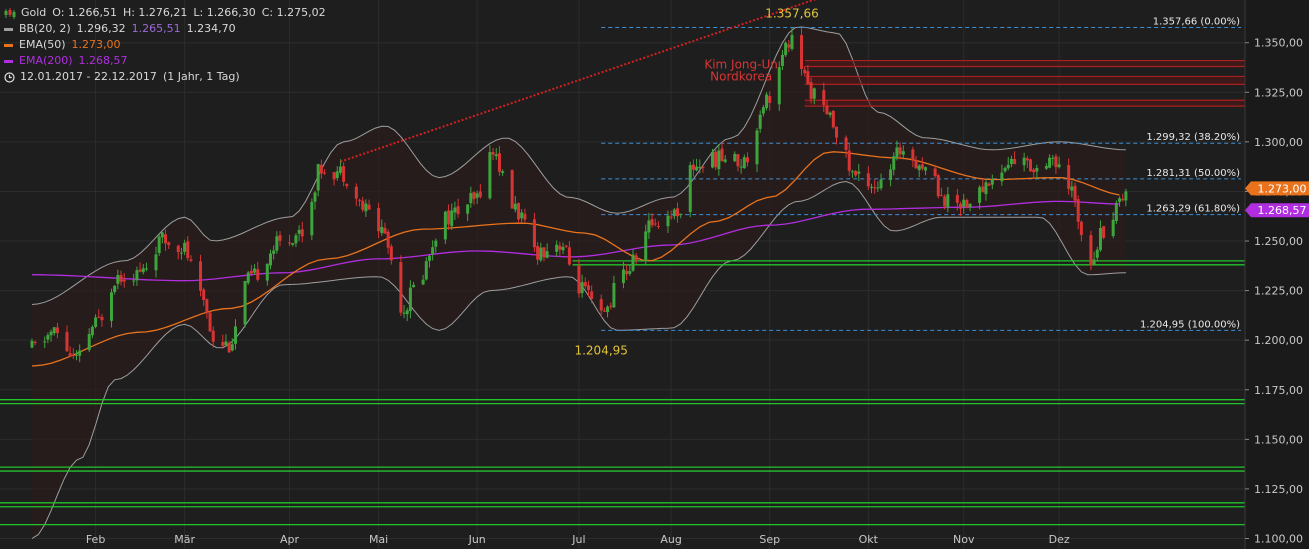  I want to click on legend-period-row: 12.01.2017 - 22.12.2017 (1 Jahr, 1 Tag), so click(165, 77).